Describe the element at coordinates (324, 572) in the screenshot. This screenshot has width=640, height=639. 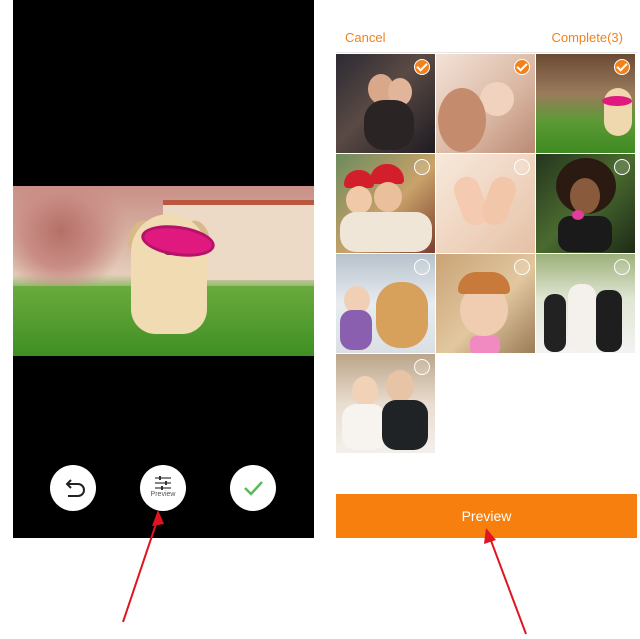
I see `annotation-arrows` at that location.